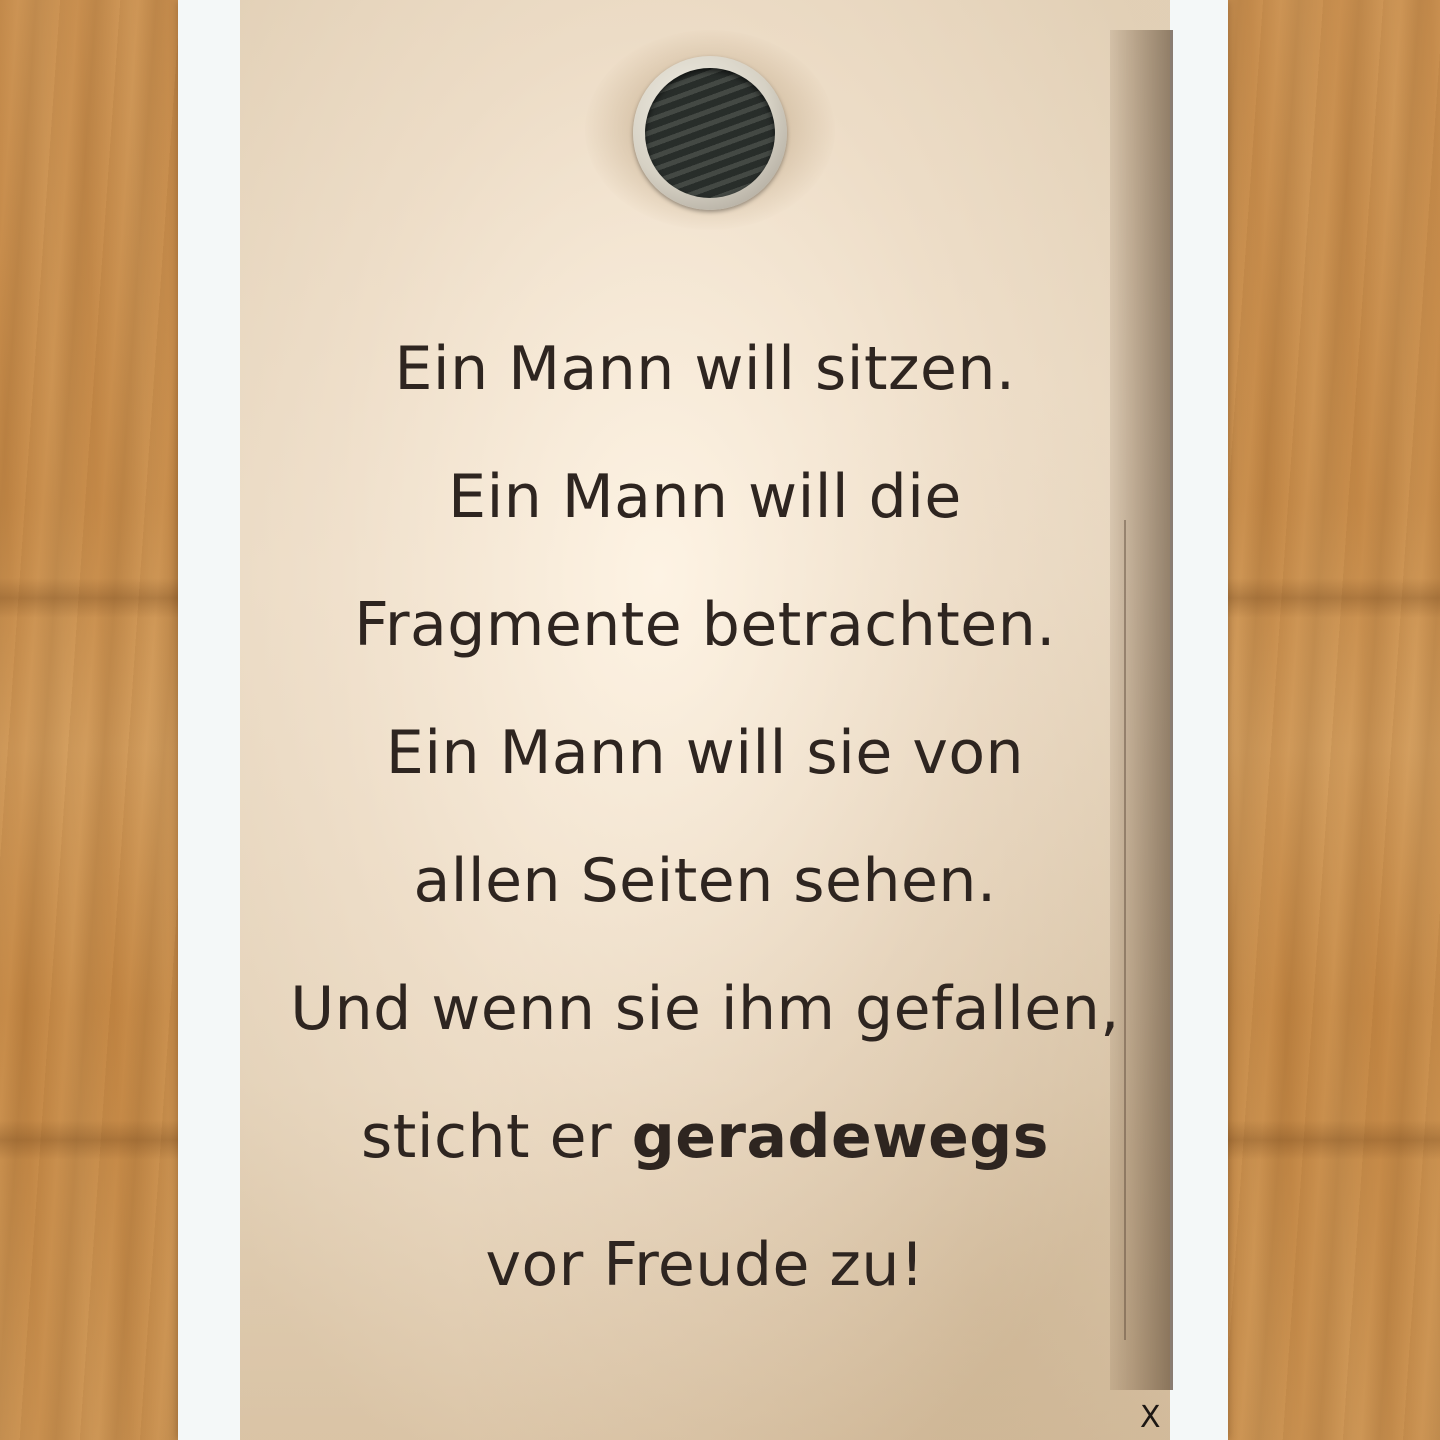  I want to click on poem-line: Und wenn sie ihm gefallen,, so click(705, 1009).